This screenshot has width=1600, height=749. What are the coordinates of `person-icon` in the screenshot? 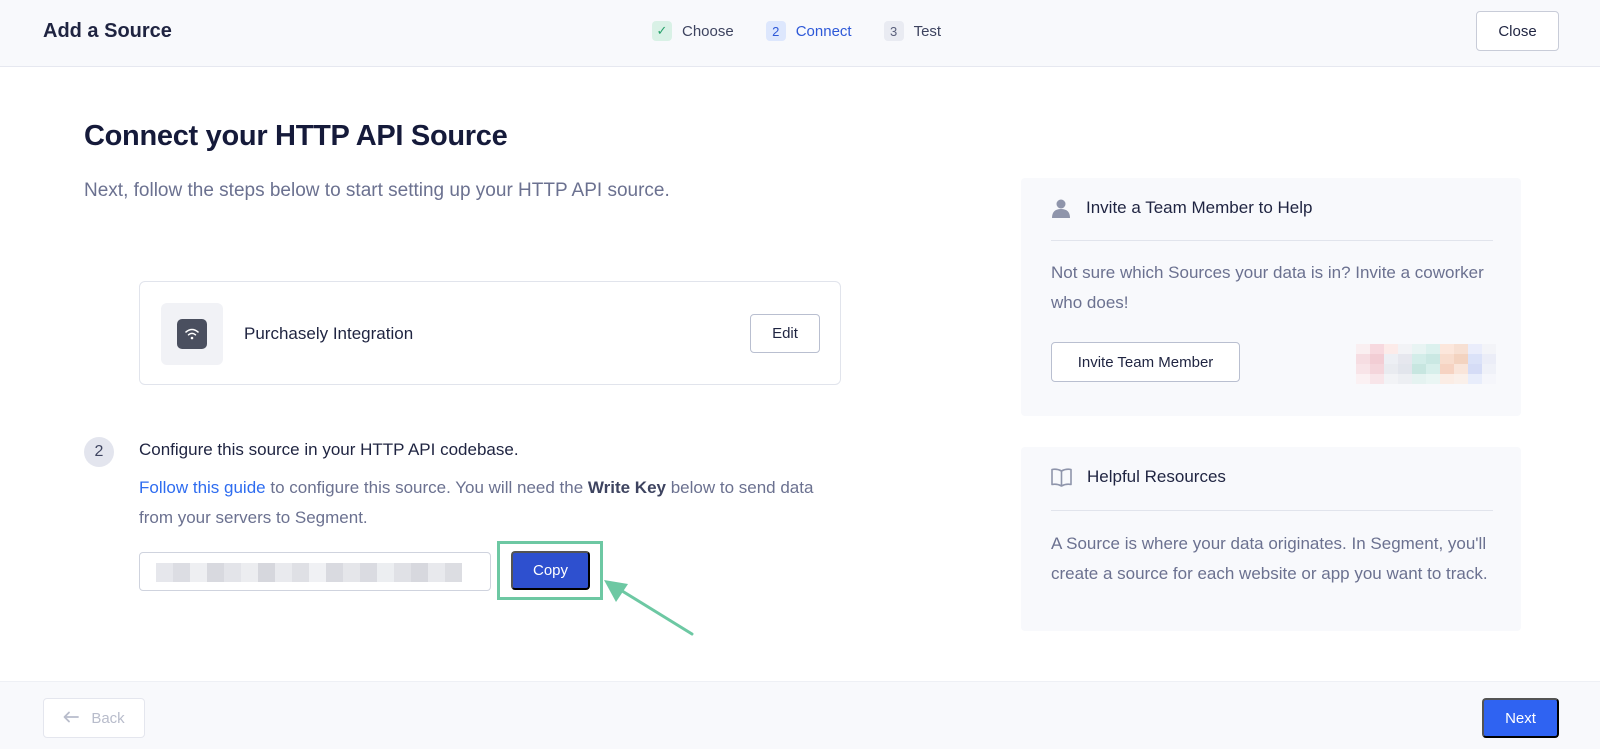 It's located at (1061, 208).